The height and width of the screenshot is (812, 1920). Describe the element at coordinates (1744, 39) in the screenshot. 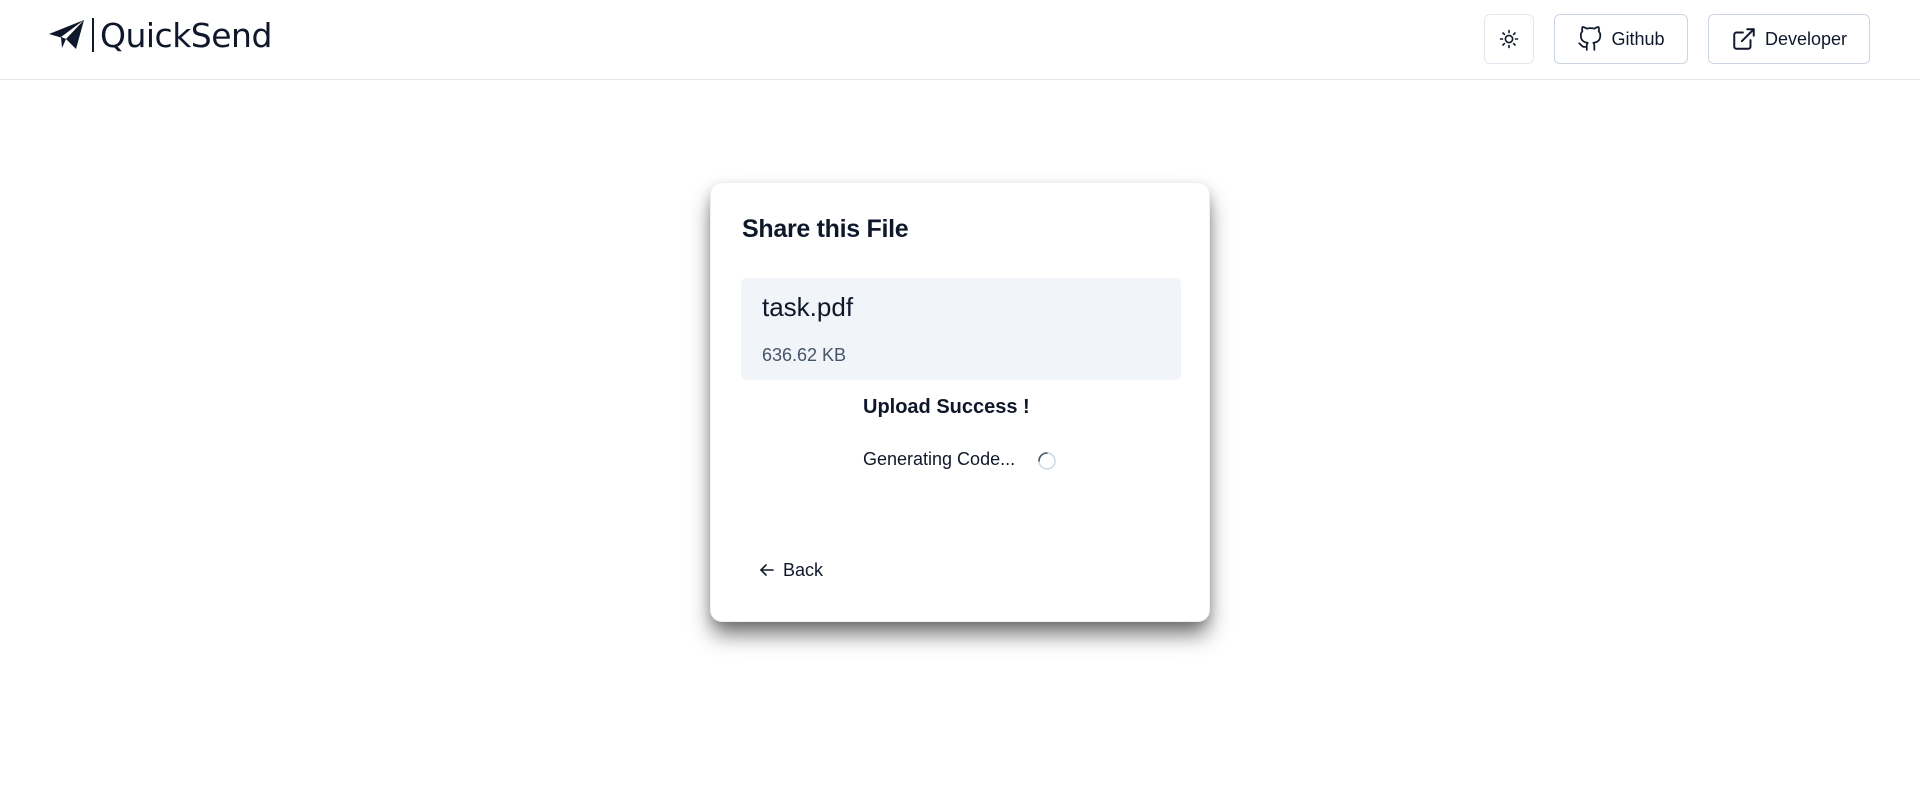

I see `external-link-icon` at that location.